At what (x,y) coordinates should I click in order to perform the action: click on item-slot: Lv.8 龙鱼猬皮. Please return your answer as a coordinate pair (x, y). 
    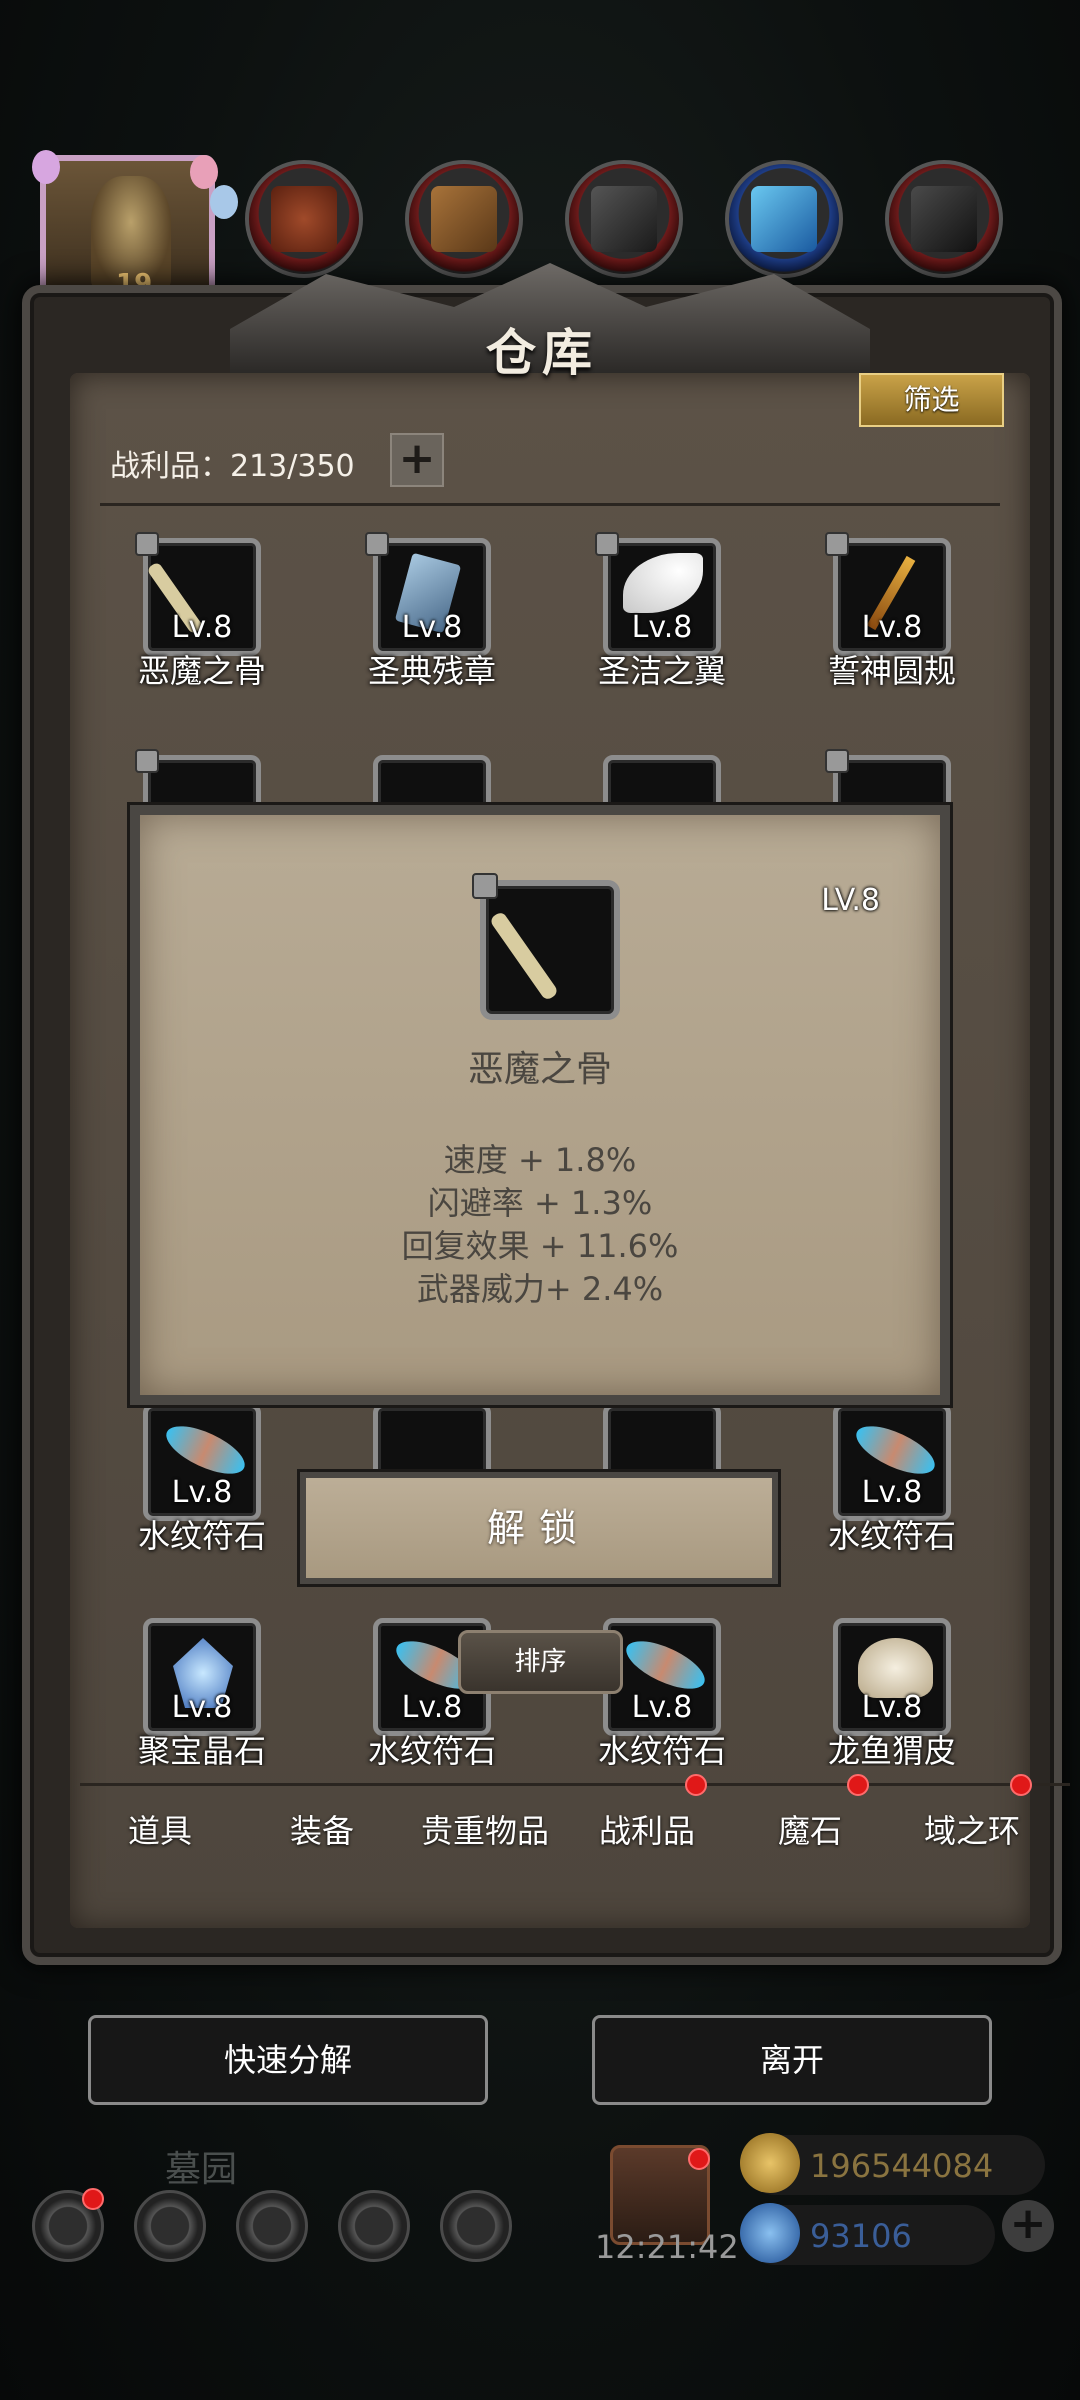
    Looking at the image, I should click on (885, 1703).